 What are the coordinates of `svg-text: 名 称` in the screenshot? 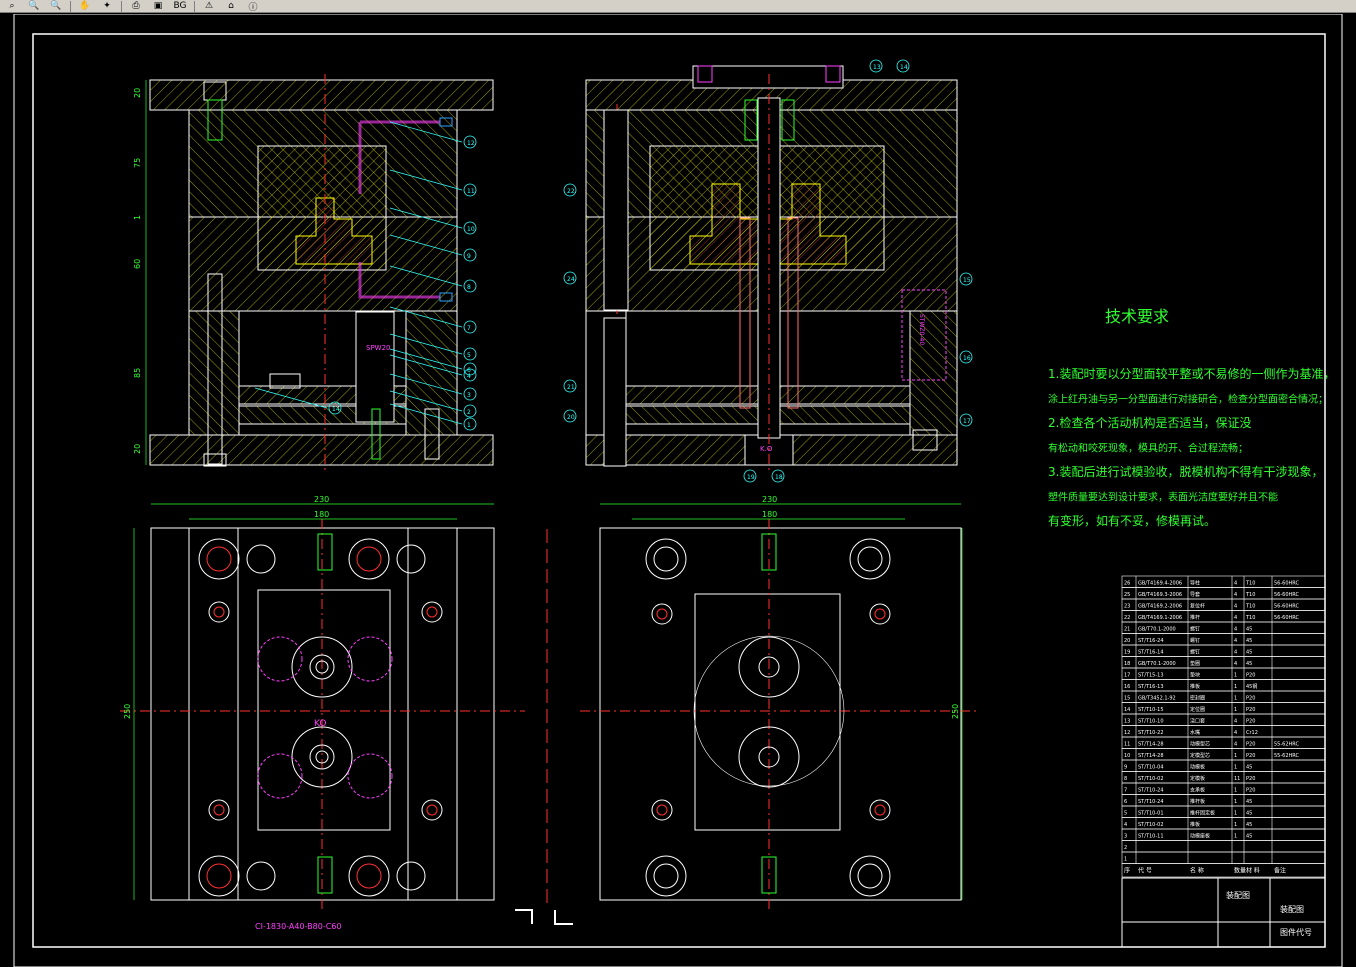 It's located at (1197, 871).